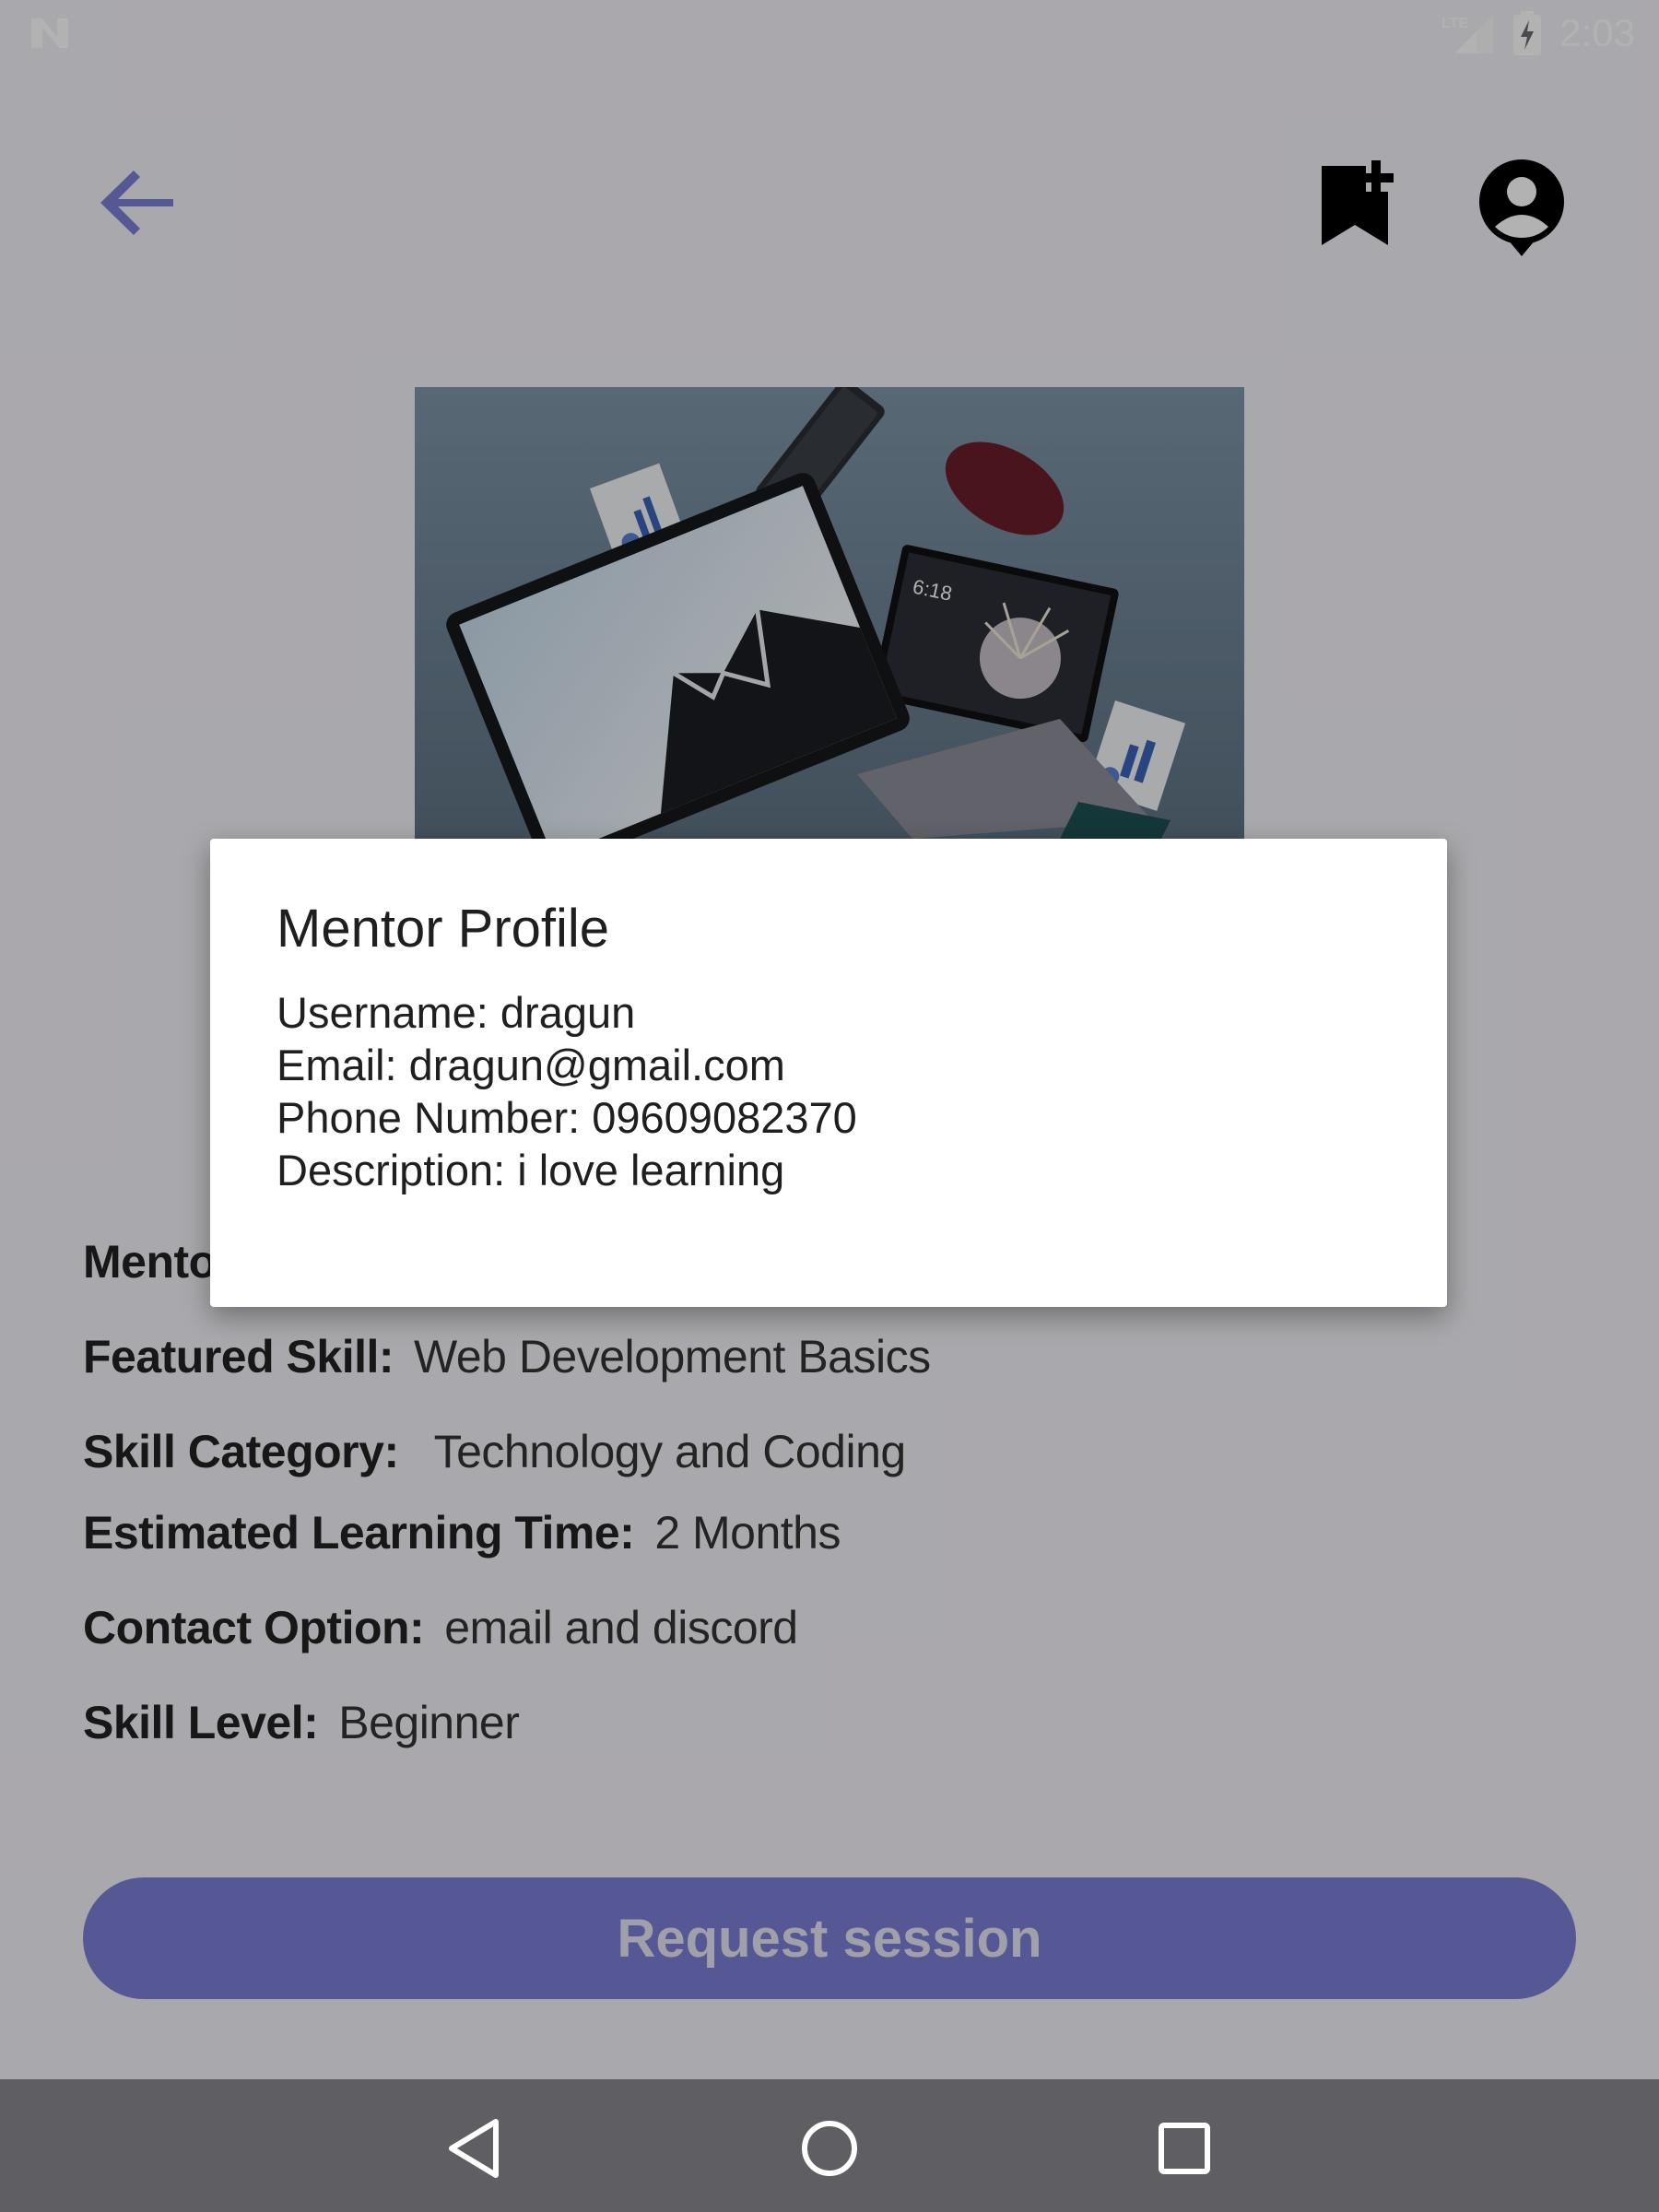 The image size is (1659, 2212). Describe the element at coordinates (530, 1170) in the screenshot. I see `dialog-description: Description: i love learning` at that location.